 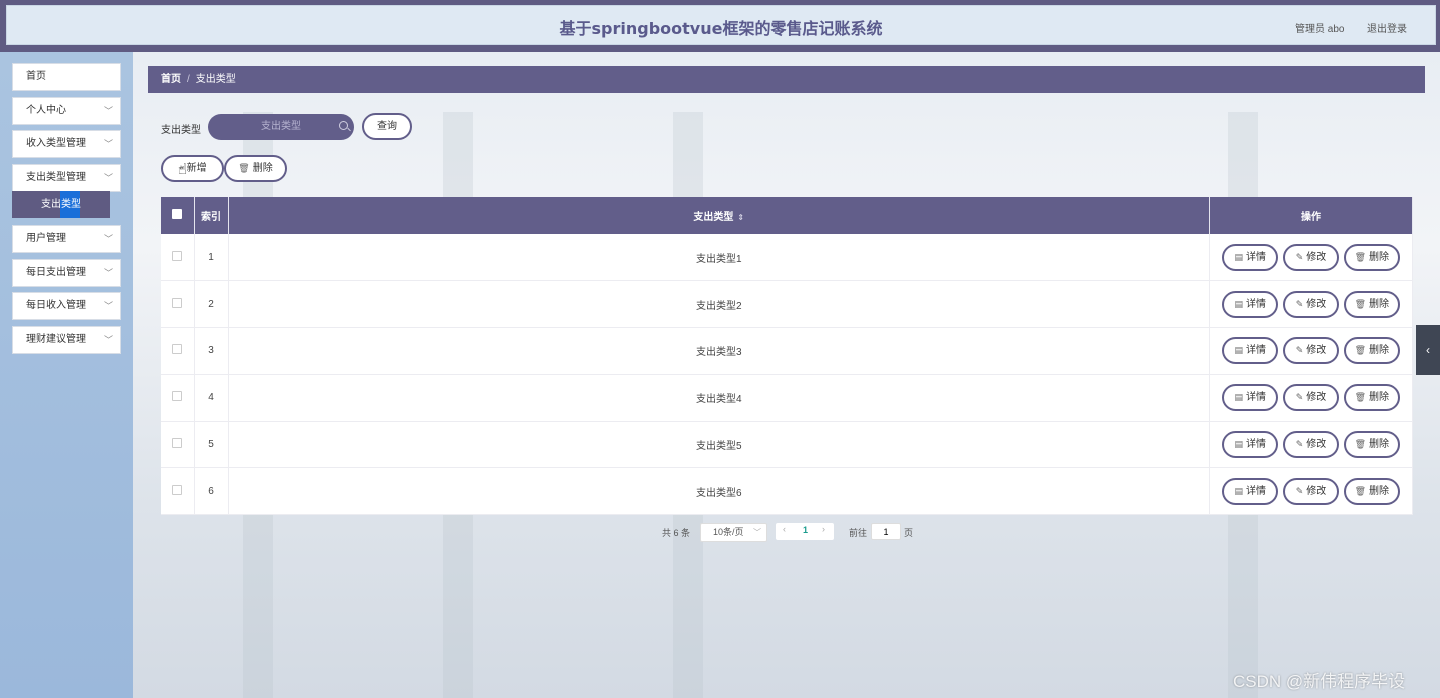 What do you see at coordinates (740, 217) in the screenshot?
I see `sort-icon: ⇕` at bounding box center [740, 217].